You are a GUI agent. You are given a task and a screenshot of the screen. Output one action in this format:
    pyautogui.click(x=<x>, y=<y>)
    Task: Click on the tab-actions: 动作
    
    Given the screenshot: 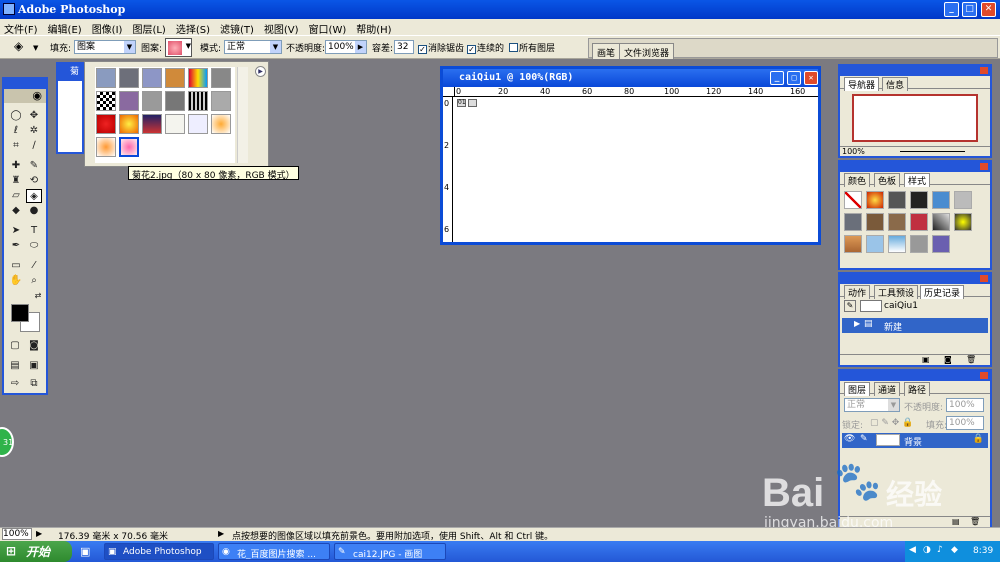 What is the action you would take?
    pyautogui.click(x=857, y=292)
    